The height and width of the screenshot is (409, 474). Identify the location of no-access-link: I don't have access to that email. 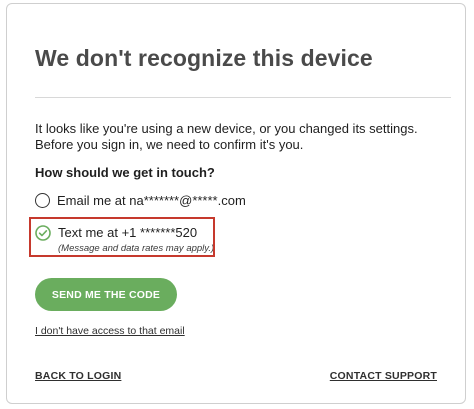
(110, 331).